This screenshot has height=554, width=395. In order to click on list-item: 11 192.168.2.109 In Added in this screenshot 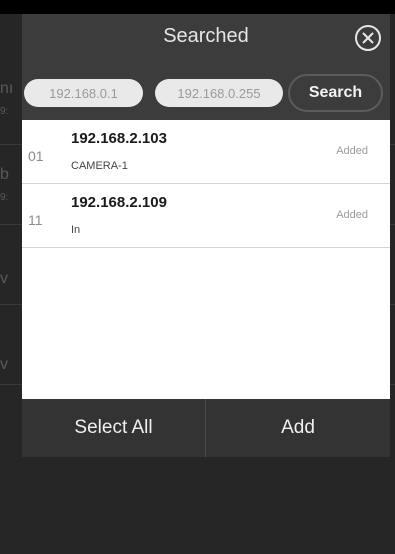, I will do `click(206, 216)`.